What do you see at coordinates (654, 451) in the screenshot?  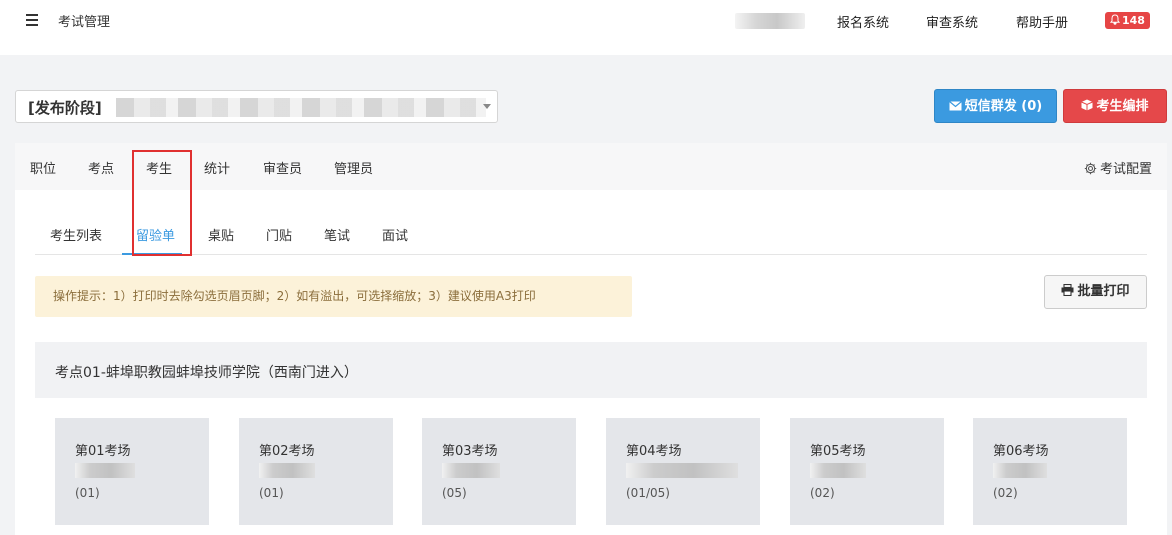 I see `exam-room-name: 第04考场` at bounding box center [654, 451].